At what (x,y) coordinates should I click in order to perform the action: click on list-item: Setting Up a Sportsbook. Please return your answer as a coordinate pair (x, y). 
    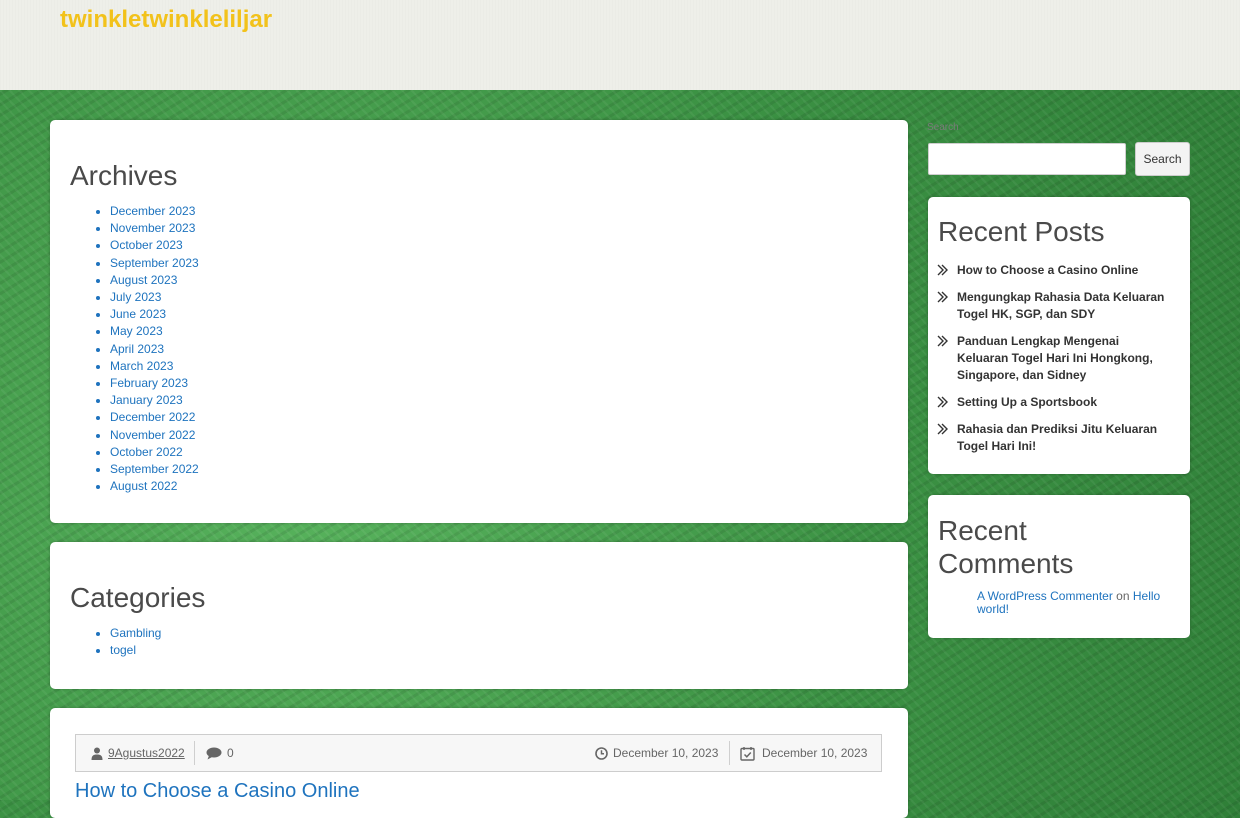
    Looking at the image, I should click on (1052, 402).